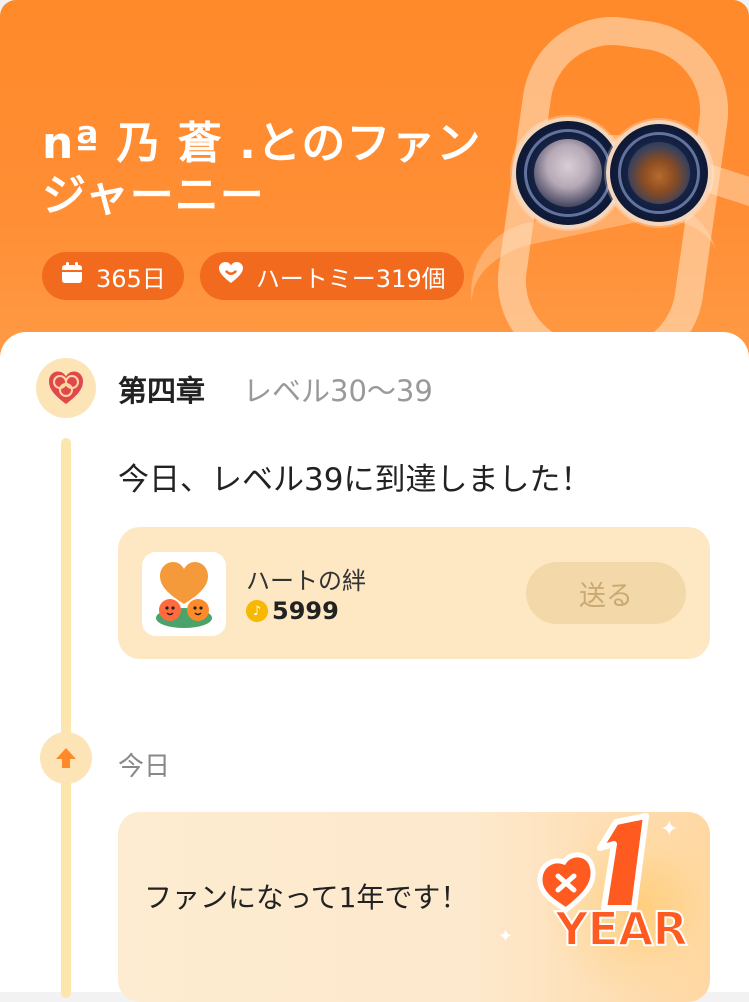  Describe the element at coordinates (66, 388) in the screenshot. I see `chapter-badge-icon` at that location.